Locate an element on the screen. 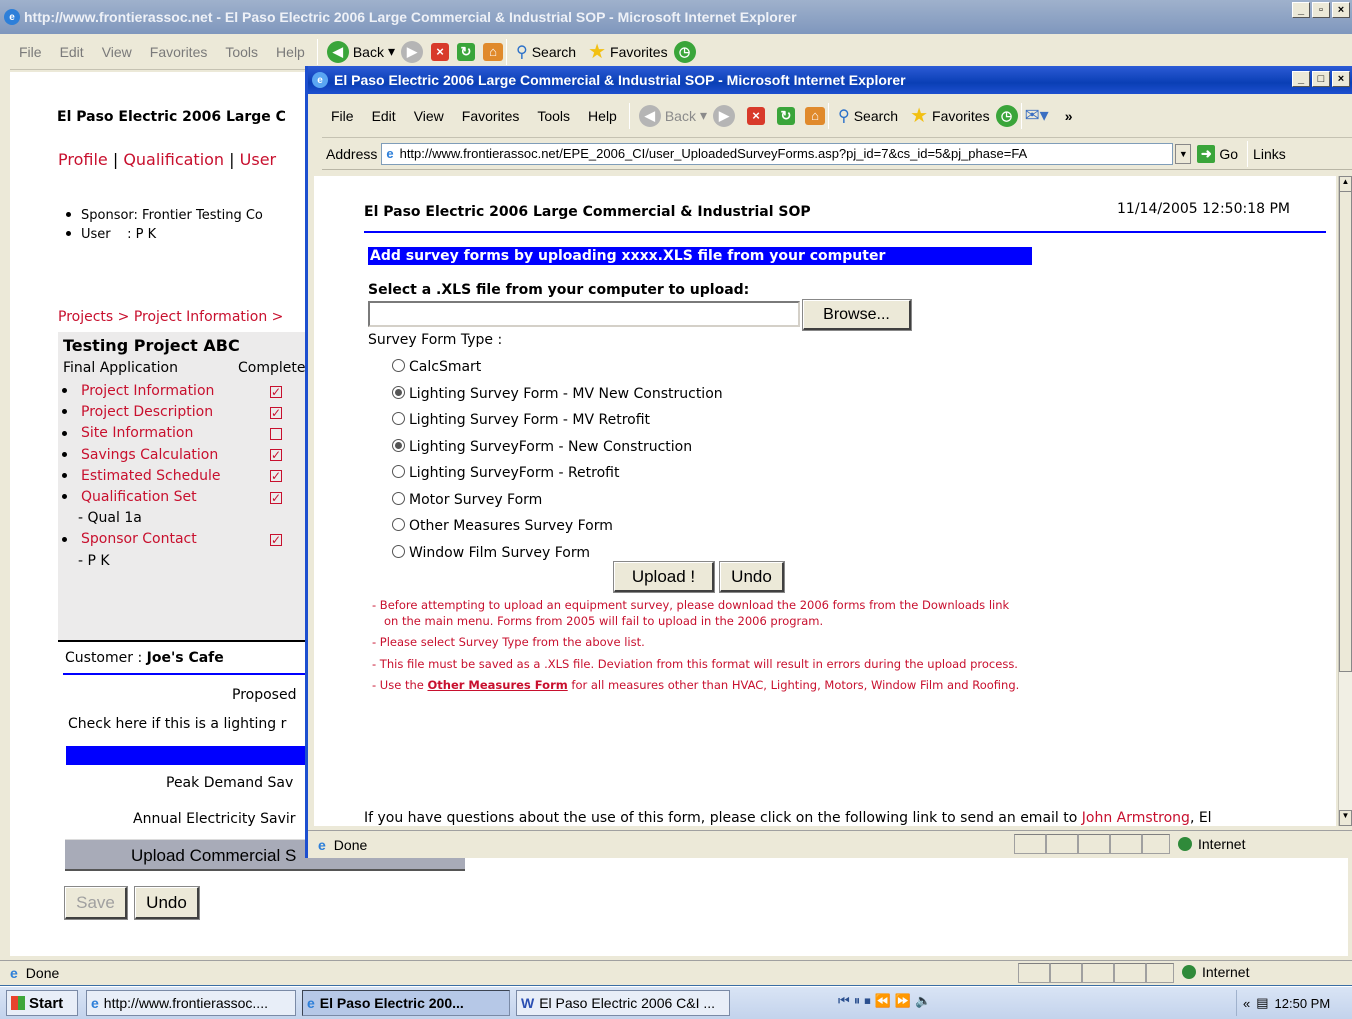 Image resolution: width=1352 pixels, height=1019 pixels. bg-menu-file: File is located at coordinates (30, 52).